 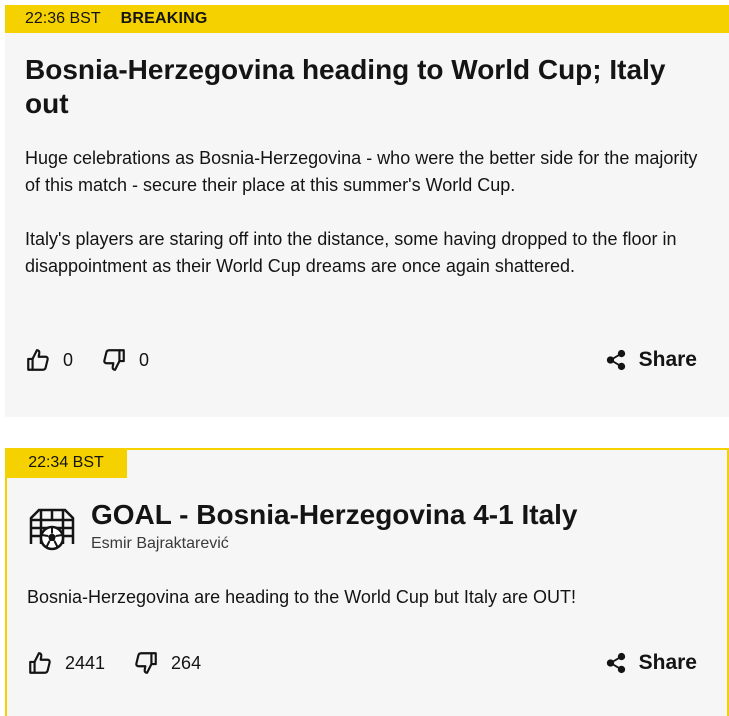 I want to click on like-button: 2441, so click(x=66, y=663).